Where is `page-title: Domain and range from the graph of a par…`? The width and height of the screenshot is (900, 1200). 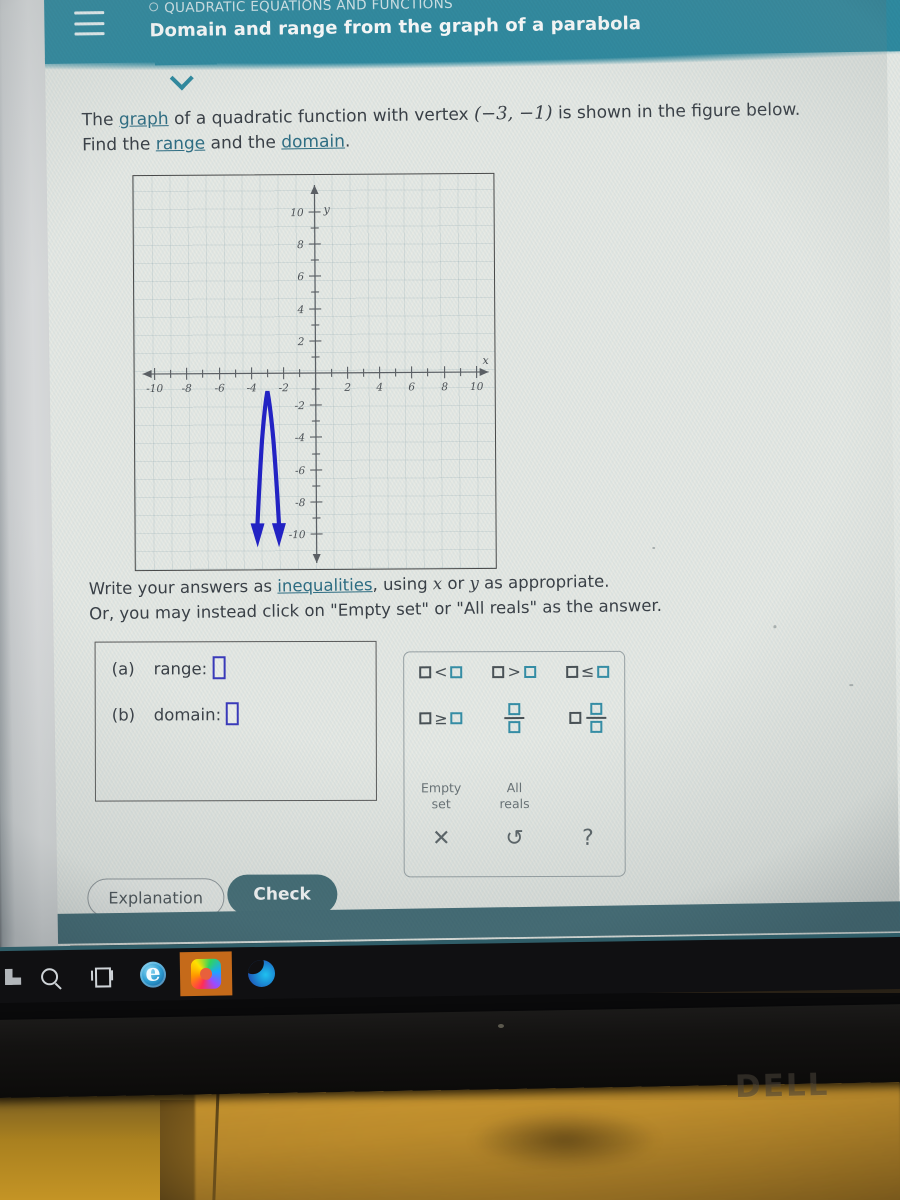 page-title: Domain and range from the graph of a par… is located at coordinates (395, 27).